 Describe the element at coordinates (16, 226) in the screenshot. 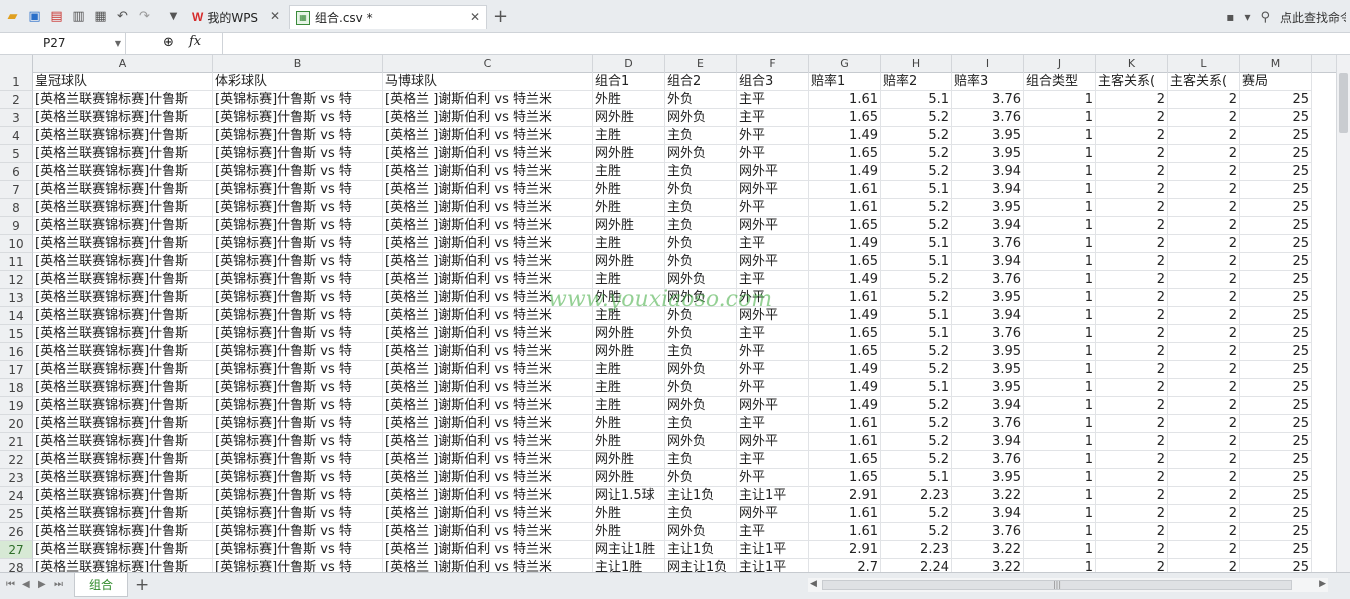

I see `row-number: 9` at that location.